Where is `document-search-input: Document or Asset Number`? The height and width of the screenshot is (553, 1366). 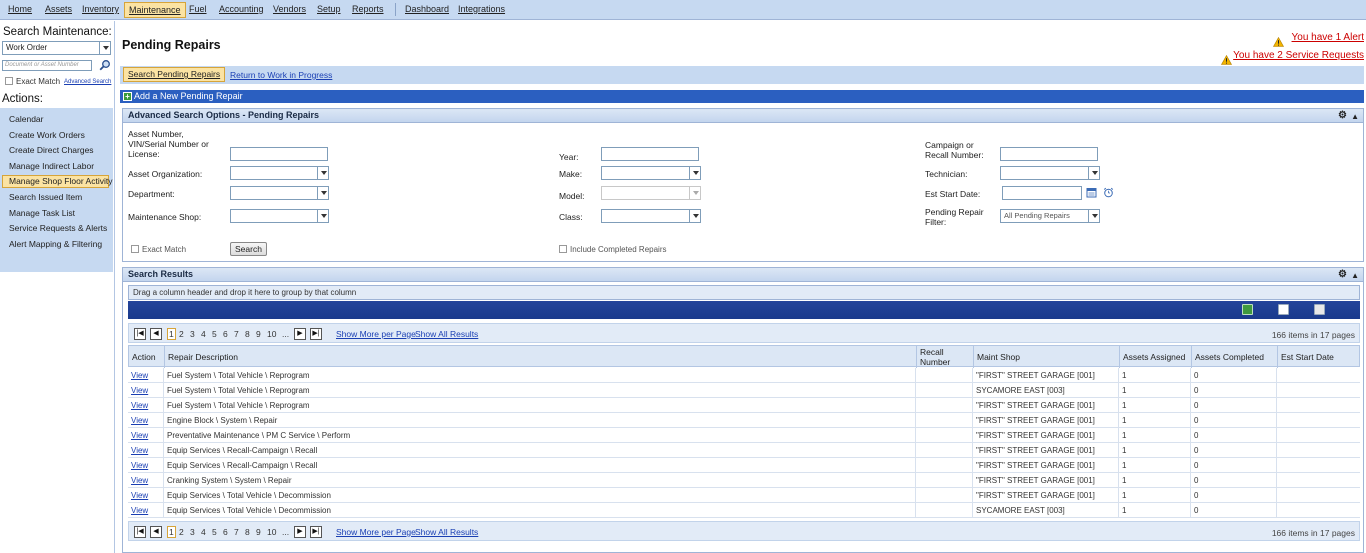 document-search-input: Document or Asset Number is located at coordinates (47, 65).